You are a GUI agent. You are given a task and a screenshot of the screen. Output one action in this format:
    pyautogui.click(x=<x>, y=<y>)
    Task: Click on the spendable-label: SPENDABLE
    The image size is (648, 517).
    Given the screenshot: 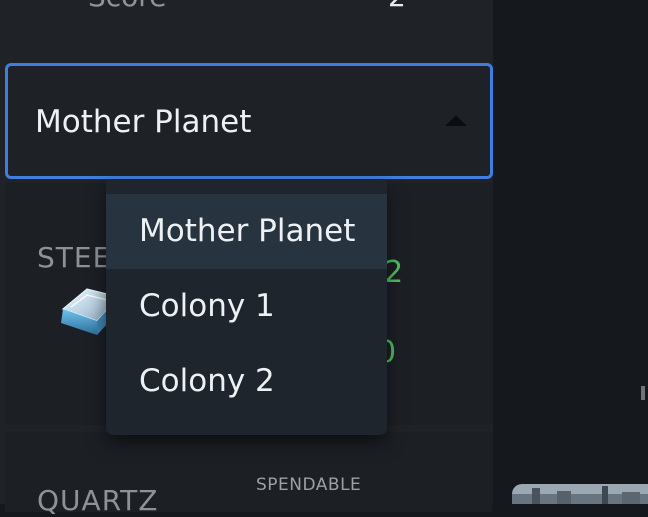 What is the action you would take?
    pyautogui.click(x=309, y=485)
    